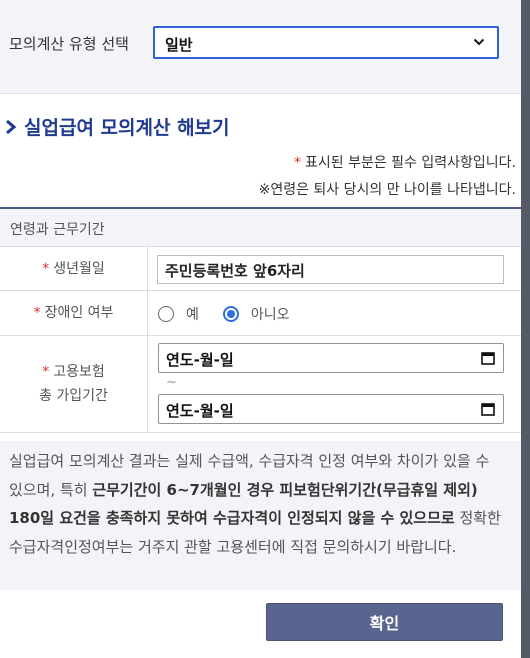 This screenshot has height=658, width=530. Describe the element at coordinates (260, 228) in the screenshot. I see `form-header: 연령과 근무기간` at that location.